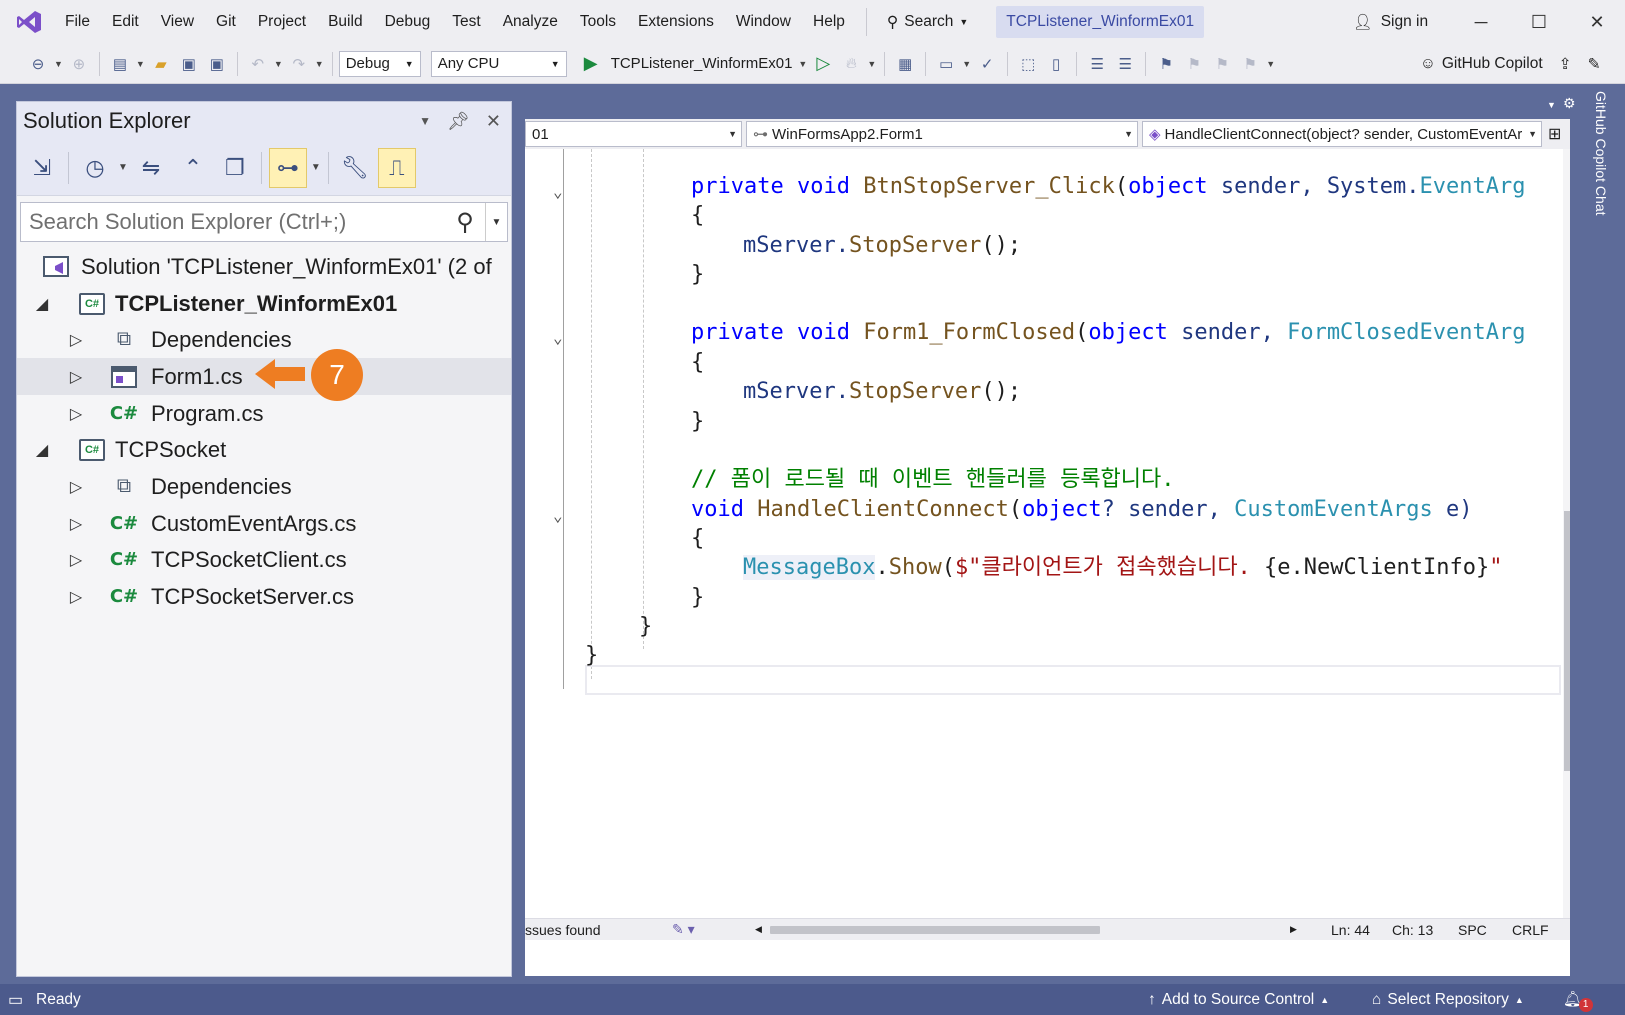  What do you see at coordinates (226, 22) in the screenshot?
I see `menu-git: Git` at bounding box center [226, 22].